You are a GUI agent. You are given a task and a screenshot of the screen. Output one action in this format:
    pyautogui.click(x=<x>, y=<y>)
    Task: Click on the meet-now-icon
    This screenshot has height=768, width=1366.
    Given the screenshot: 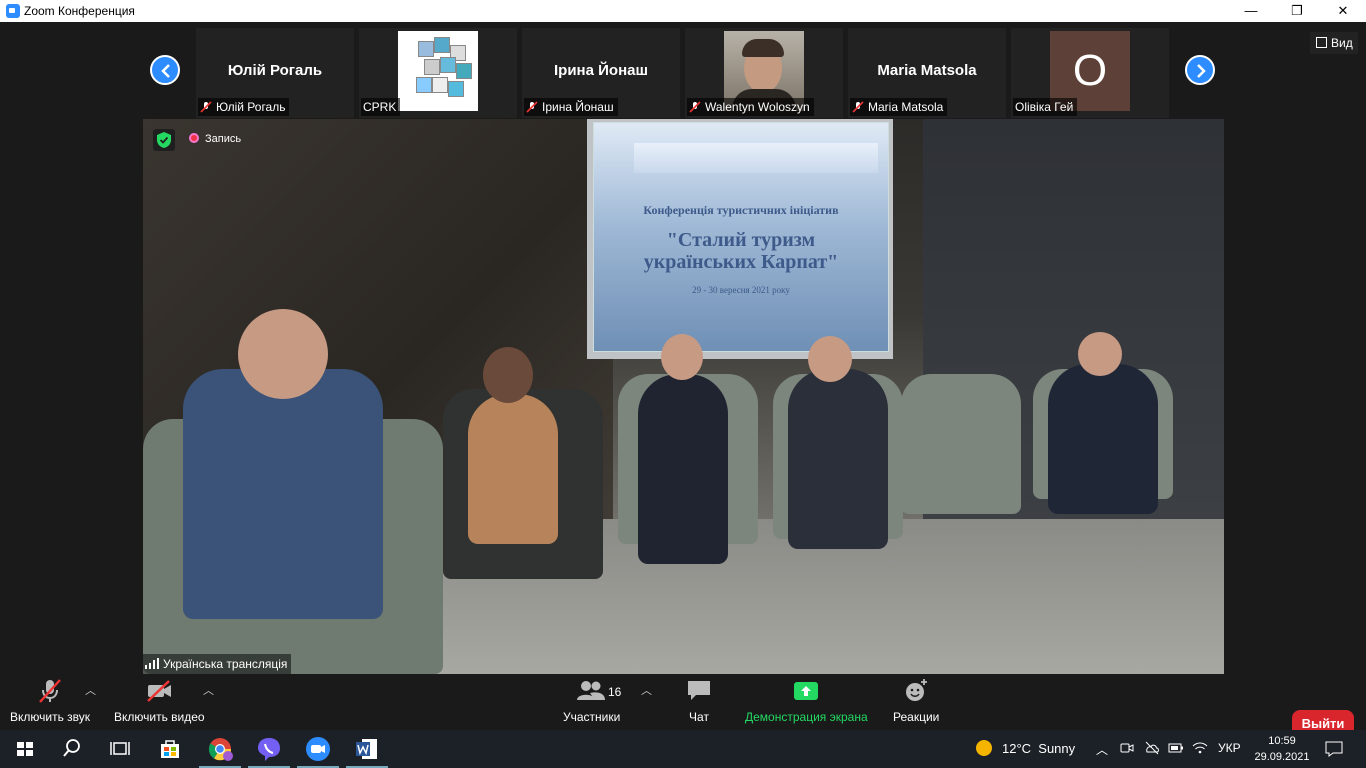 What is the action you would take?
    pyautogui.click(x=1127, y=749)
    